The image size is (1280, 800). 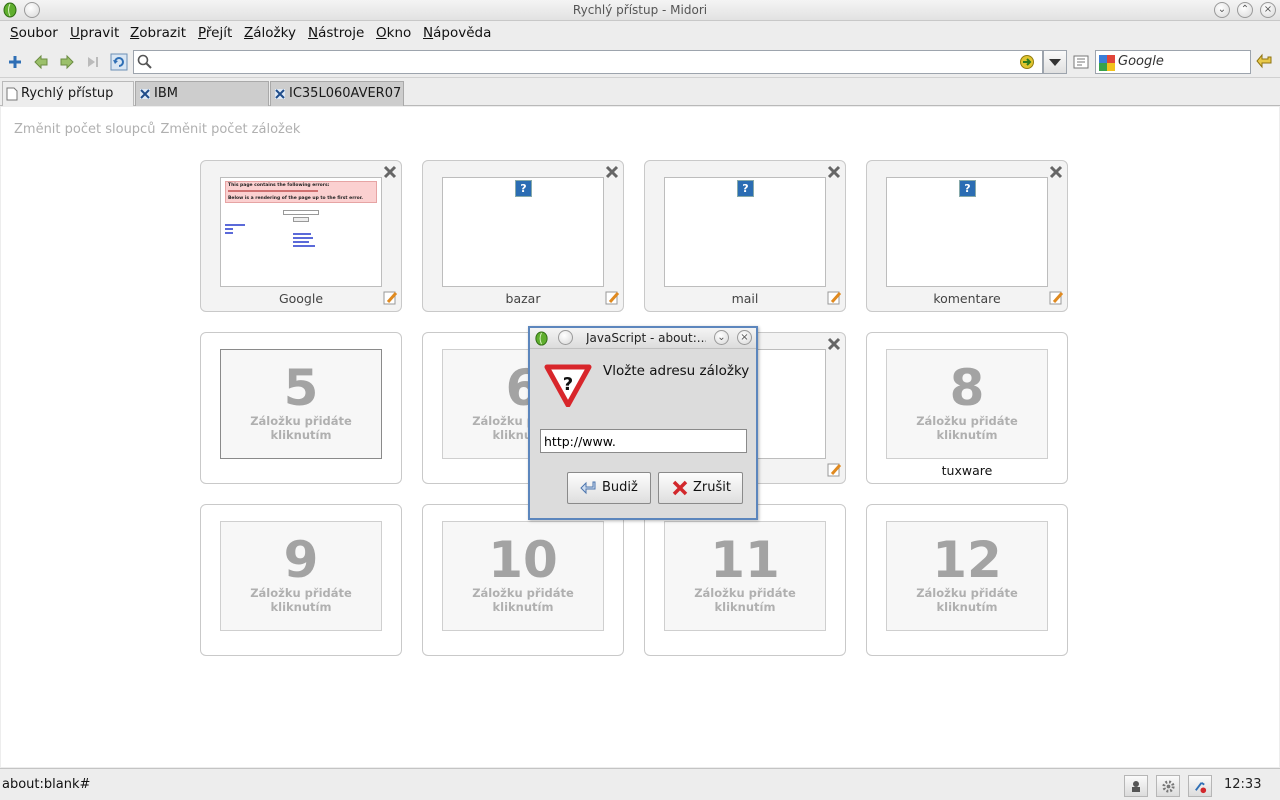 I want to click on speed-dial-slot-9: 9 Záložku přidáte kliknutím, so click(x=301, y=580).